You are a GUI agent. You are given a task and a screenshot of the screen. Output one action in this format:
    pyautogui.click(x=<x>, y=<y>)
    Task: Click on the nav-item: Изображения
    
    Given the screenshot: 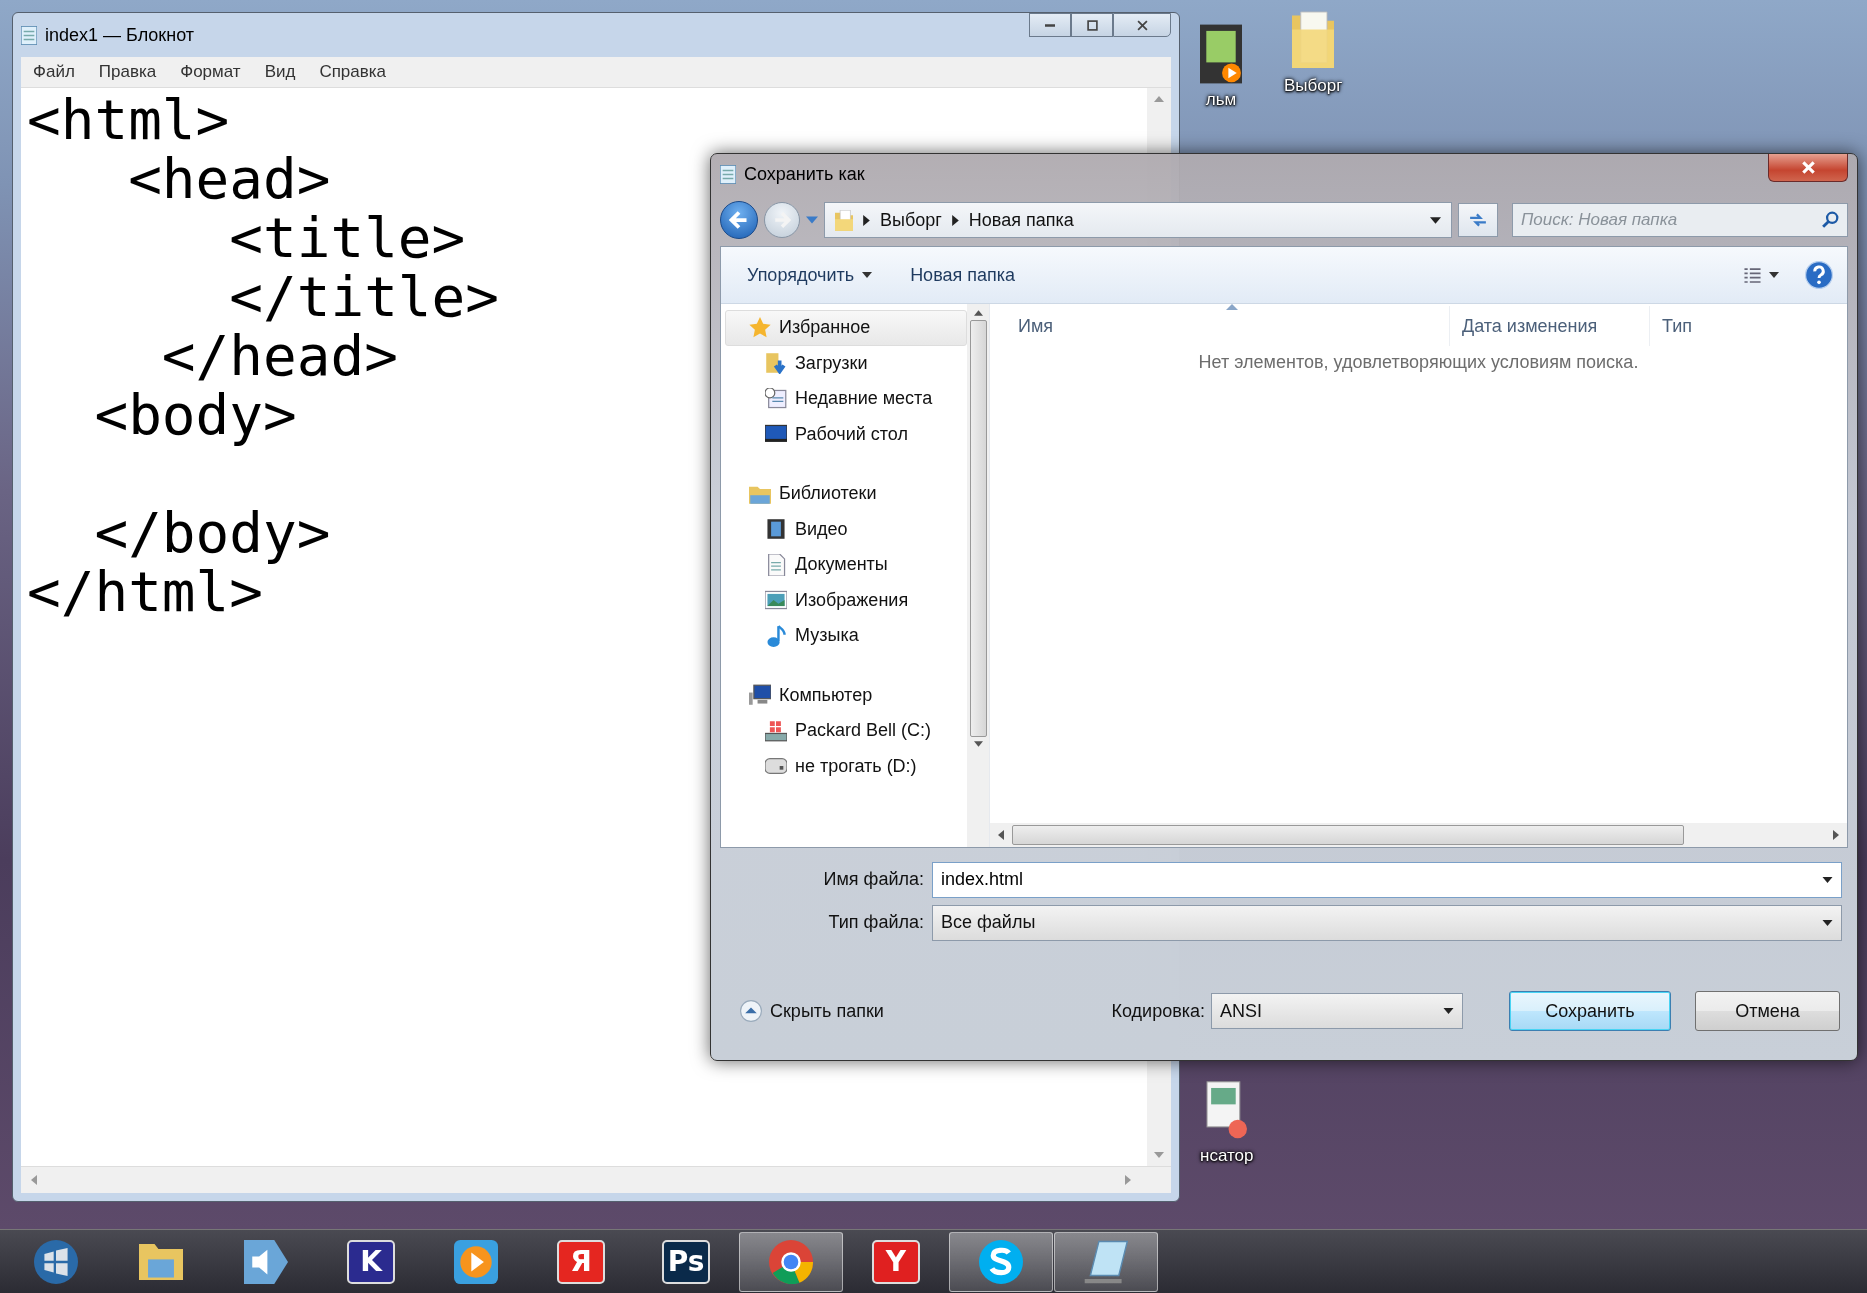 What is the action you would take?
    pyautogui.click(x=844, y=600)
    